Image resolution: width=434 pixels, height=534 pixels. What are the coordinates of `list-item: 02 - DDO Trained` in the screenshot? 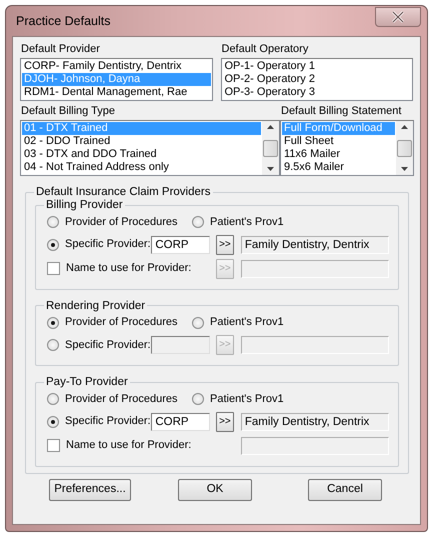 It's located at (141, 141).